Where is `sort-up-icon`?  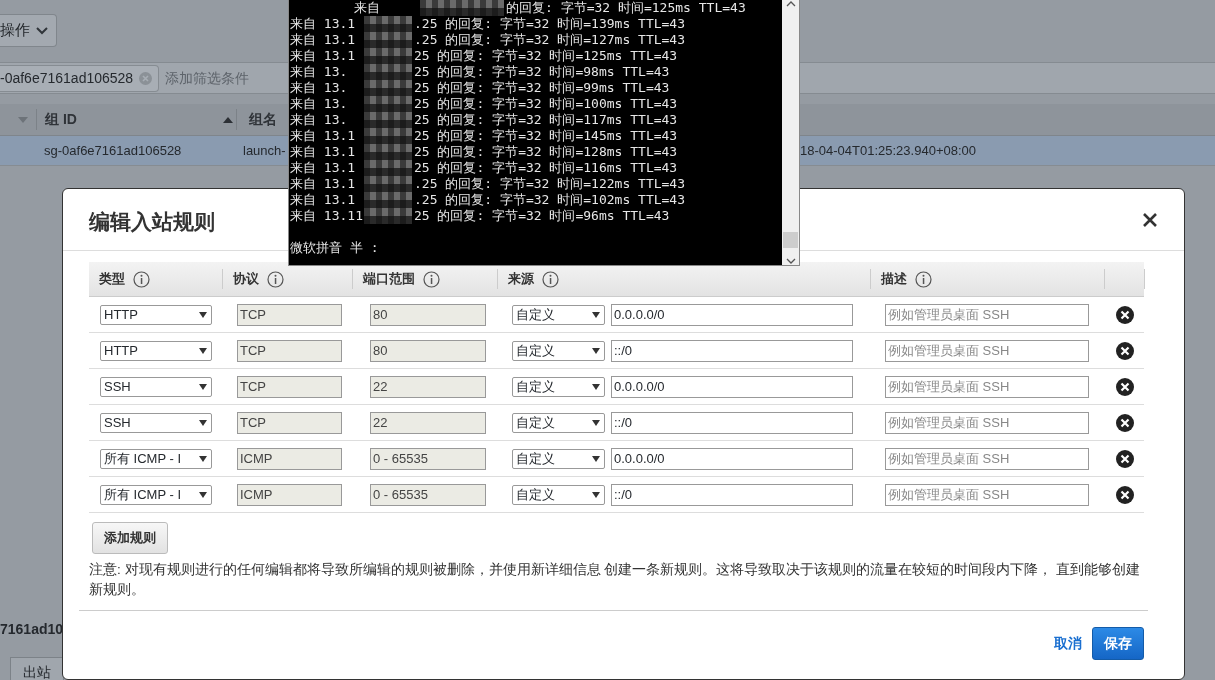
sort-up-icon is located at coordinates (228, 119).